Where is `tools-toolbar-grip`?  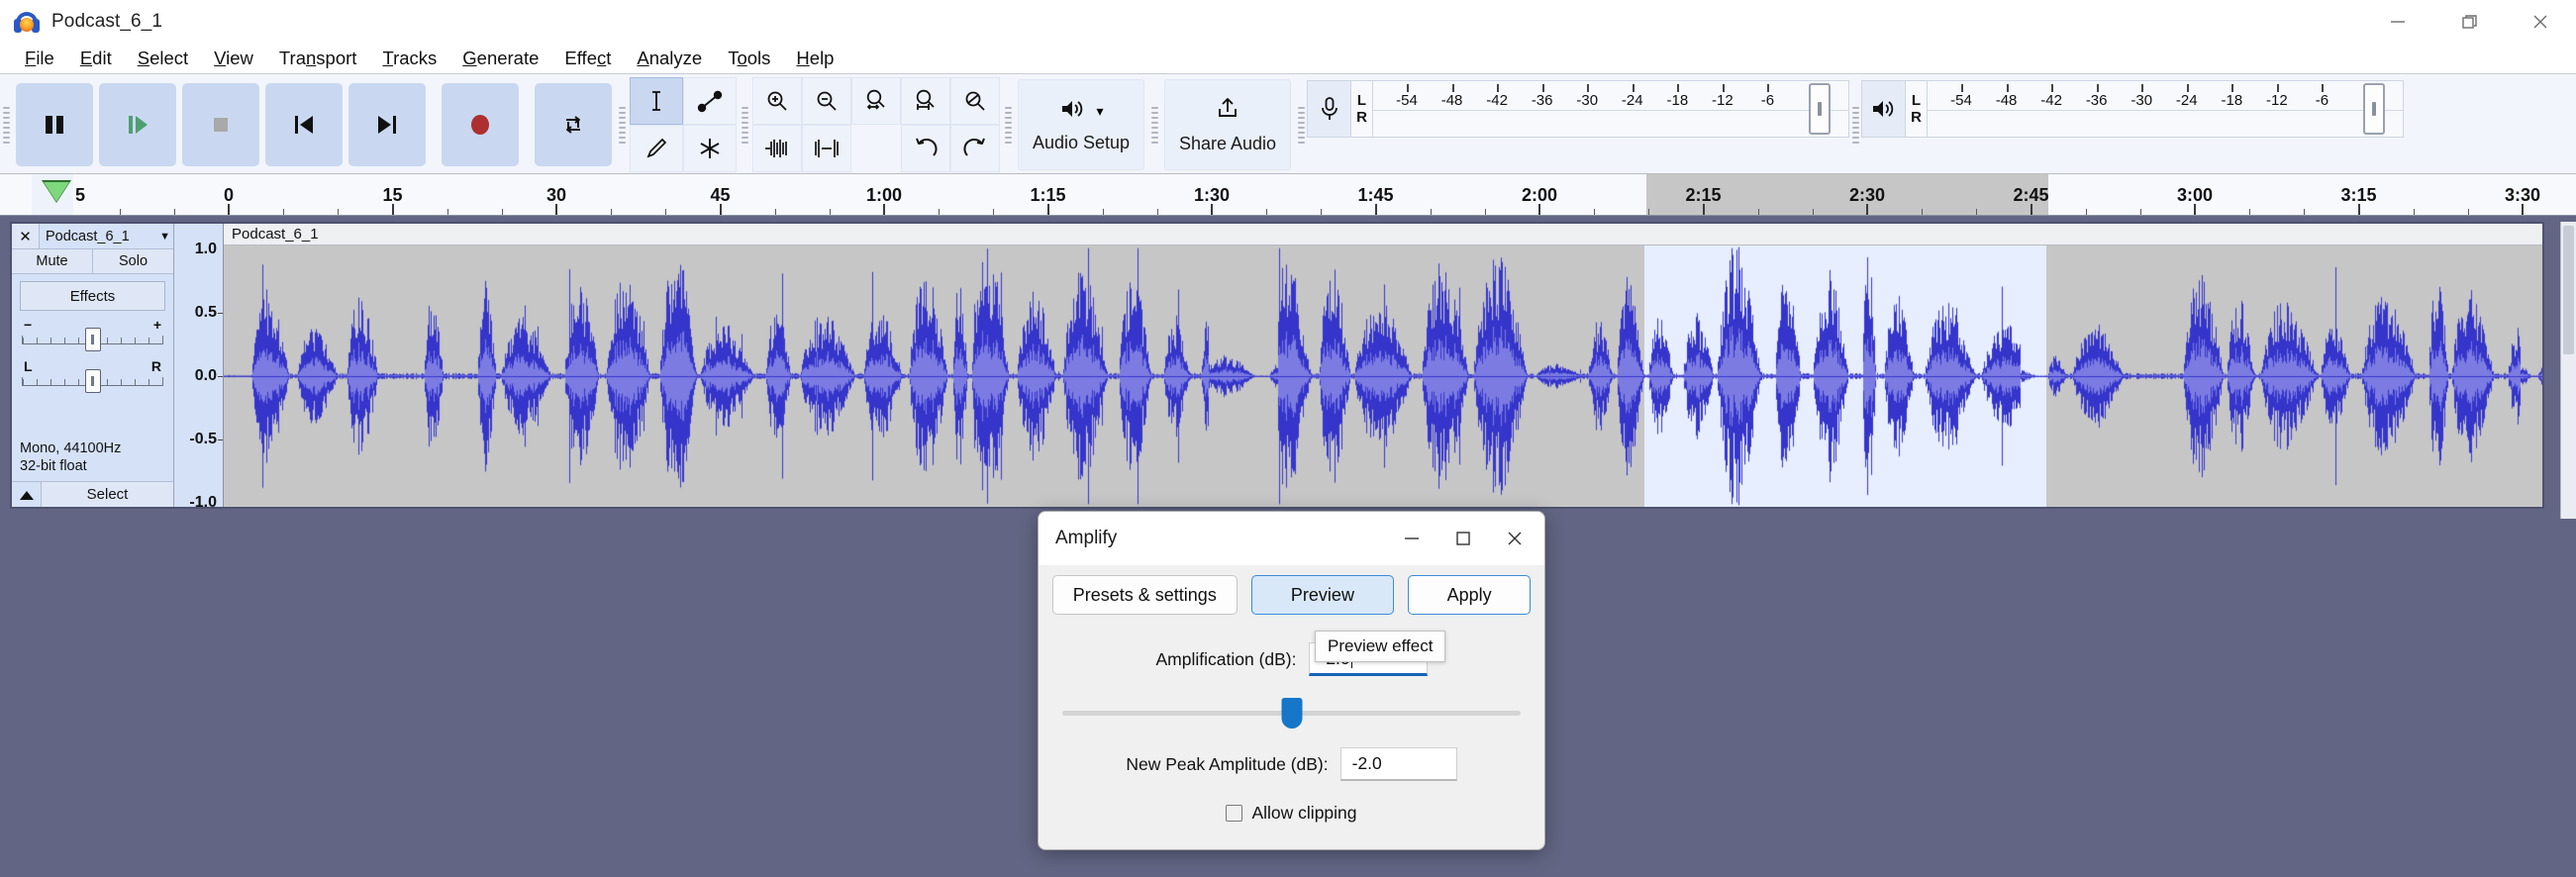 tools-toolbar-grip is located at coordinates (622, 124).